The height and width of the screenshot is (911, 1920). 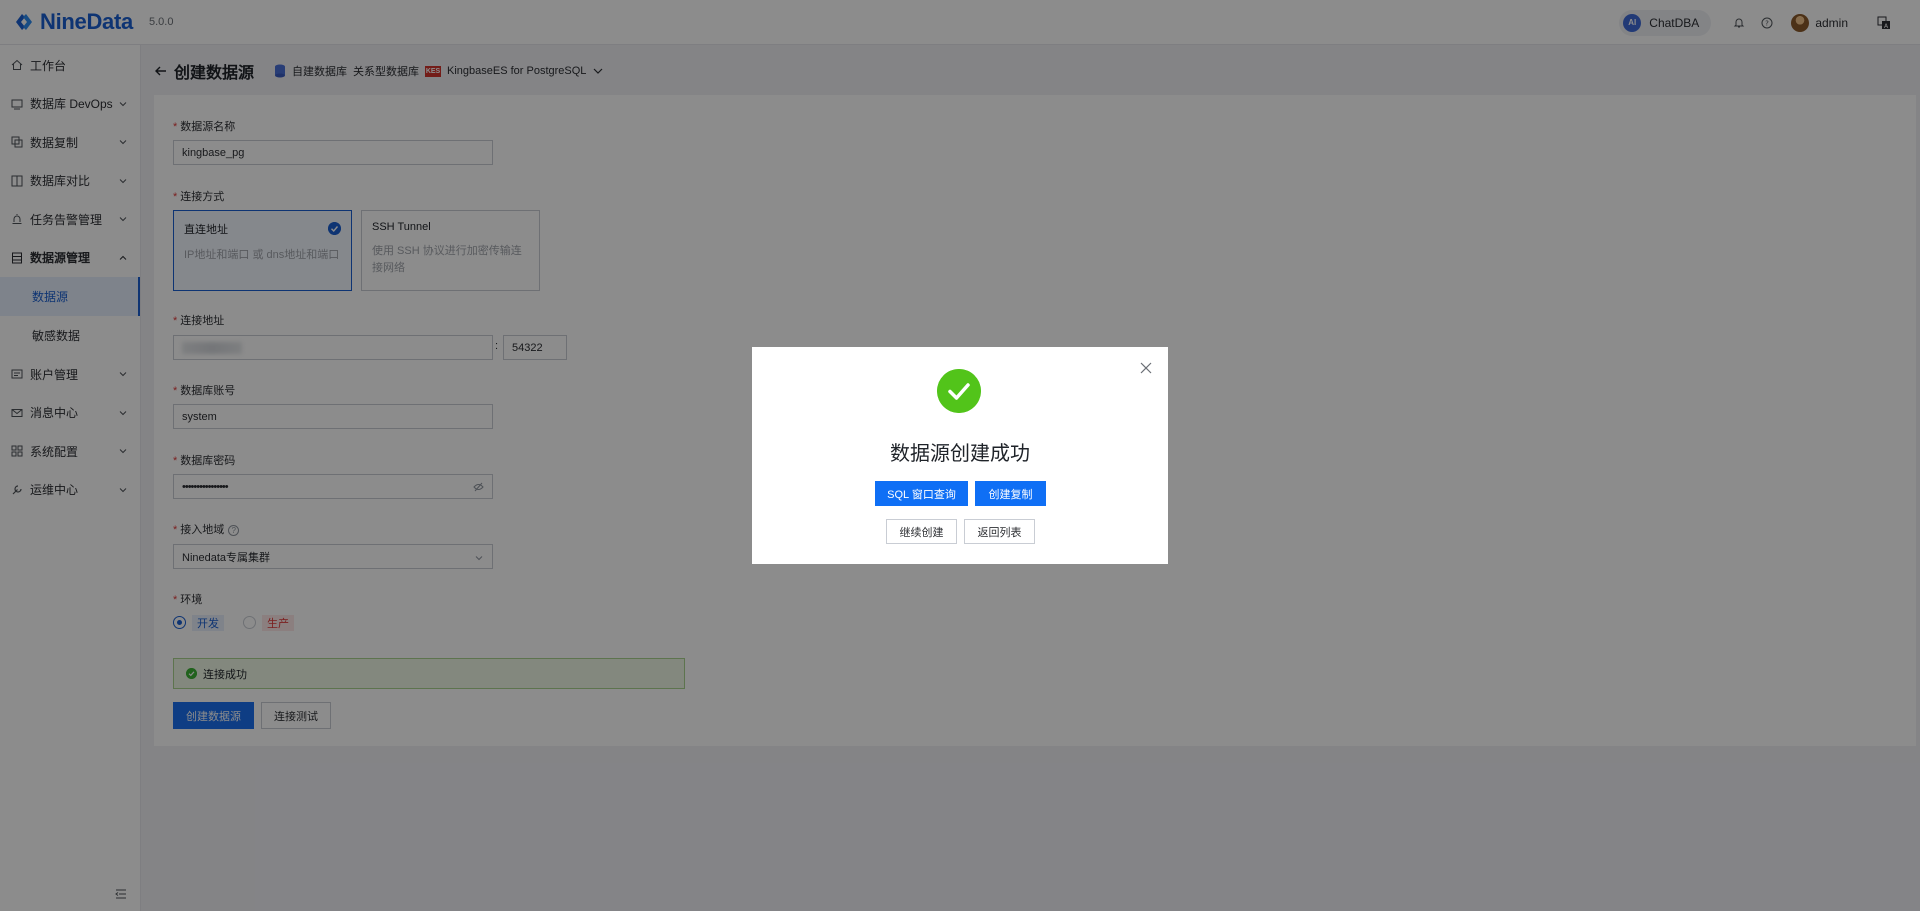 What do you see at coordinates (921, 493) in the screenshot?
I see `sql-window-query-button: SQL 窗口查询` at bounding box center [921, 493].